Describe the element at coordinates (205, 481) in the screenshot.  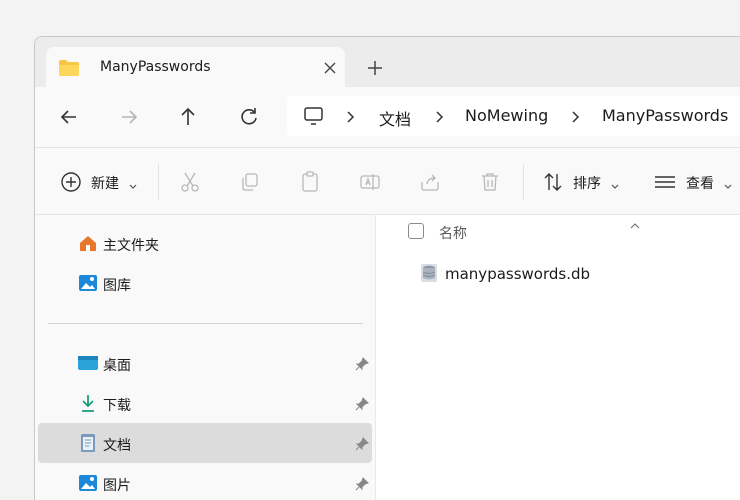
I see `sidebar-item-pictures: 图片` at that location.